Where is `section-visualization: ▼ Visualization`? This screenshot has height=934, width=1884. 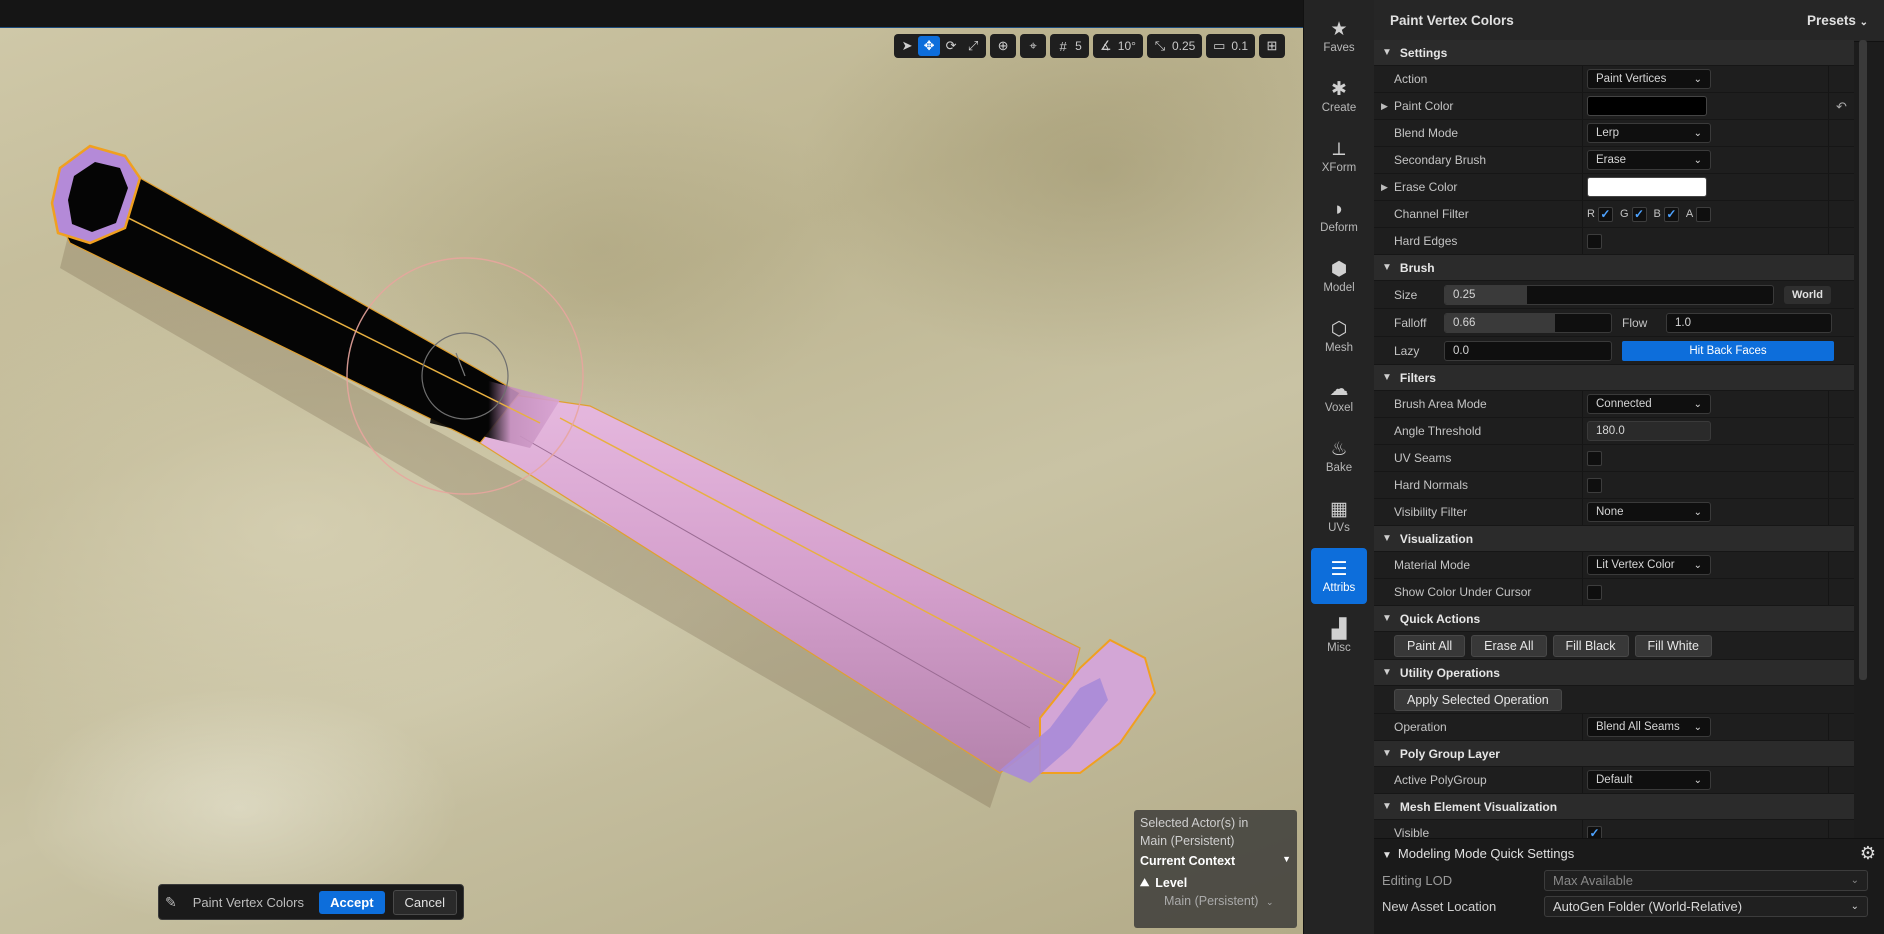
section-visualization: ▼ Visualization is located at coordinates (1614, 539).